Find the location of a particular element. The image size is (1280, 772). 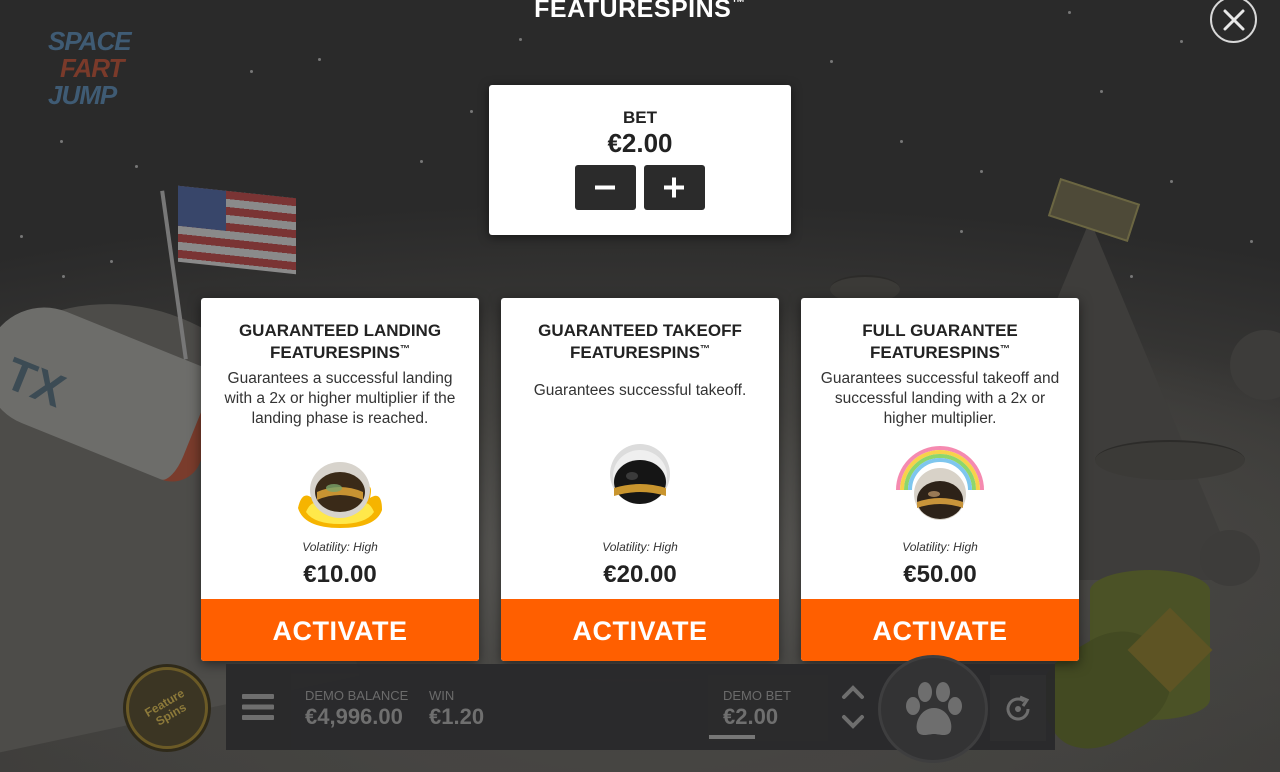

chevron-down-icon is located at coordinates (853, 722).